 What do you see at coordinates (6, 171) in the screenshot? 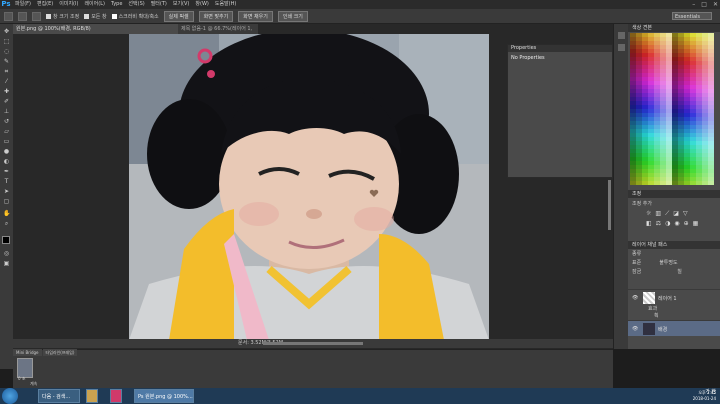
I see `pen-tool-icon: ✒` at bounding box center [6, 171].